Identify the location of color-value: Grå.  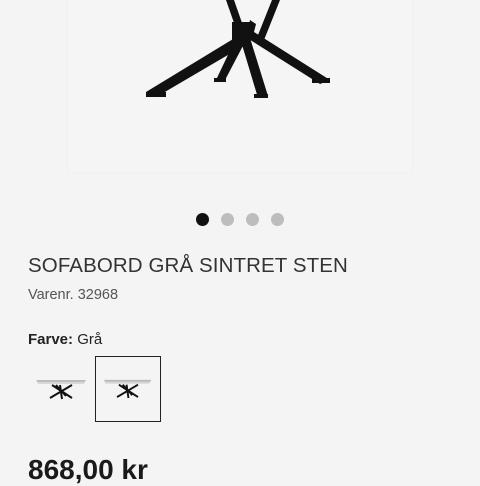
(90, 339).